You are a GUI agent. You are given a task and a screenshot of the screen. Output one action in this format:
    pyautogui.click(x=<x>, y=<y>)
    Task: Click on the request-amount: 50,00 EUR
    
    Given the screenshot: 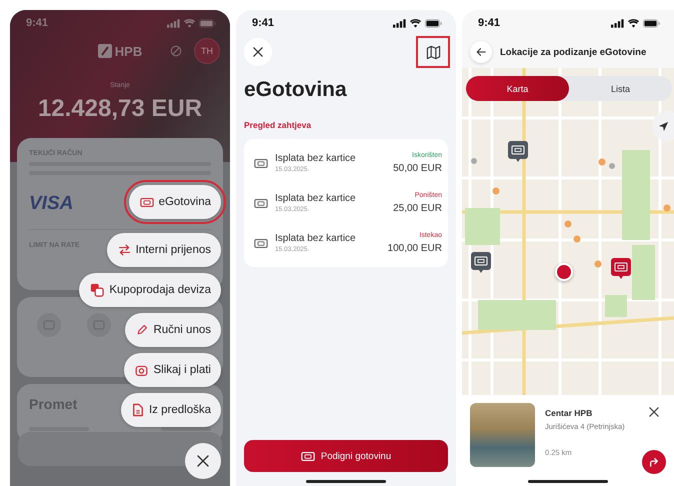 What is the action you would take?
    pyautogui.click(x=417, y=168)
    